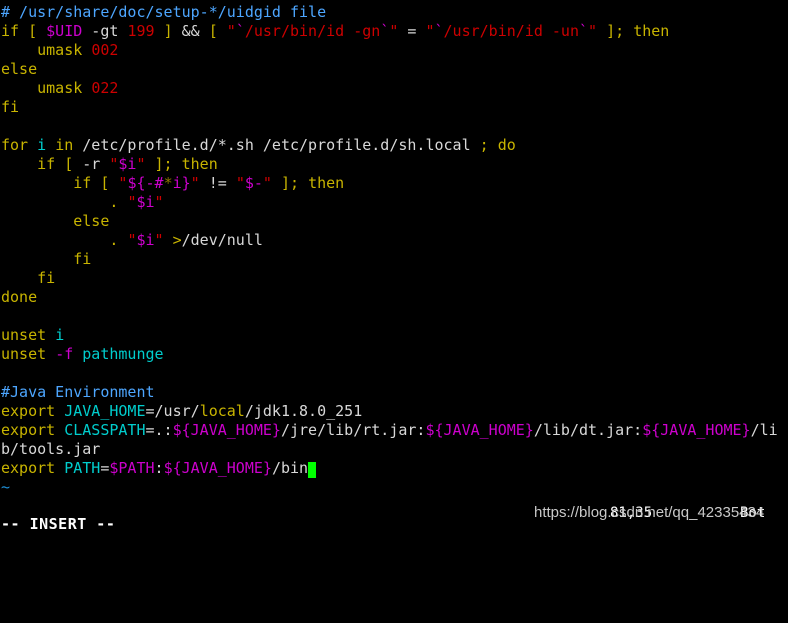 This screenshot has width=788, height=623. I want to click on code-span: =/usr/, so click(172, 411).